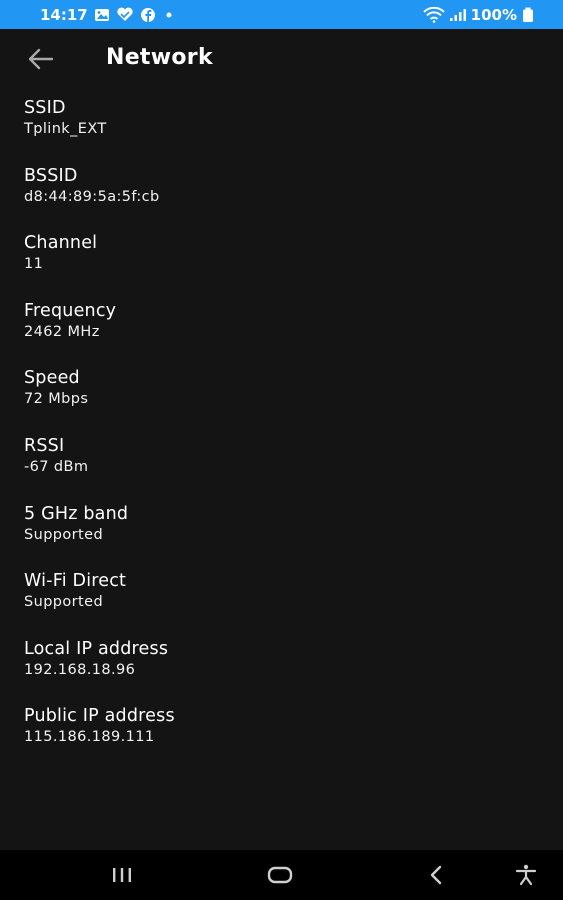 This screenshot has width=563, height=900. Describe the element at coordinates (34, 264) in the screenshot. I see `item-value: 11` at that location.